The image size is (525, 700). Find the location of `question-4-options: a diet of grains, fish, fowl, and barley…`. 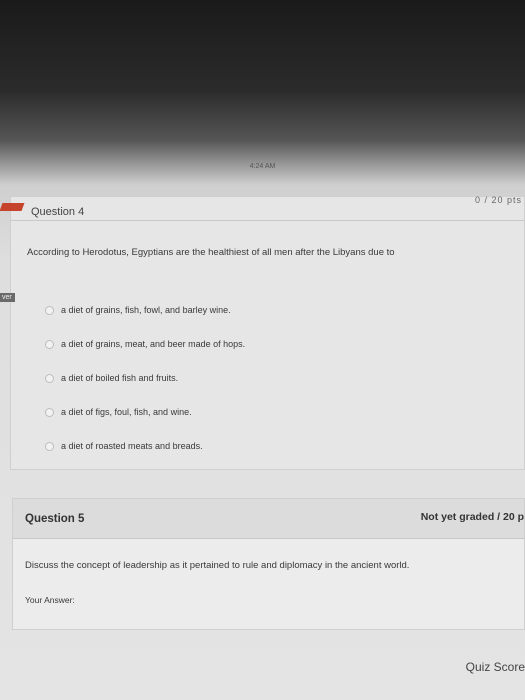

question-4-options: a diet of grains, fish, fowl, and barley… is located at coordinates (145, 378).